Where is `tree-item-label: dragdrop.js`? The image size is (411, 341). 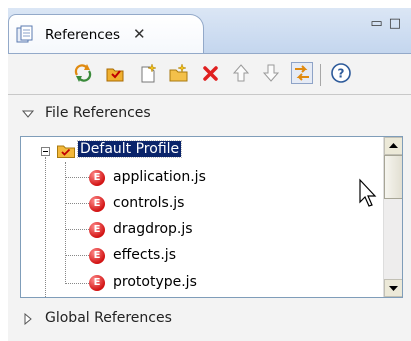
tree-item-label: dragdrop.js is located at coordinates (153, 229).